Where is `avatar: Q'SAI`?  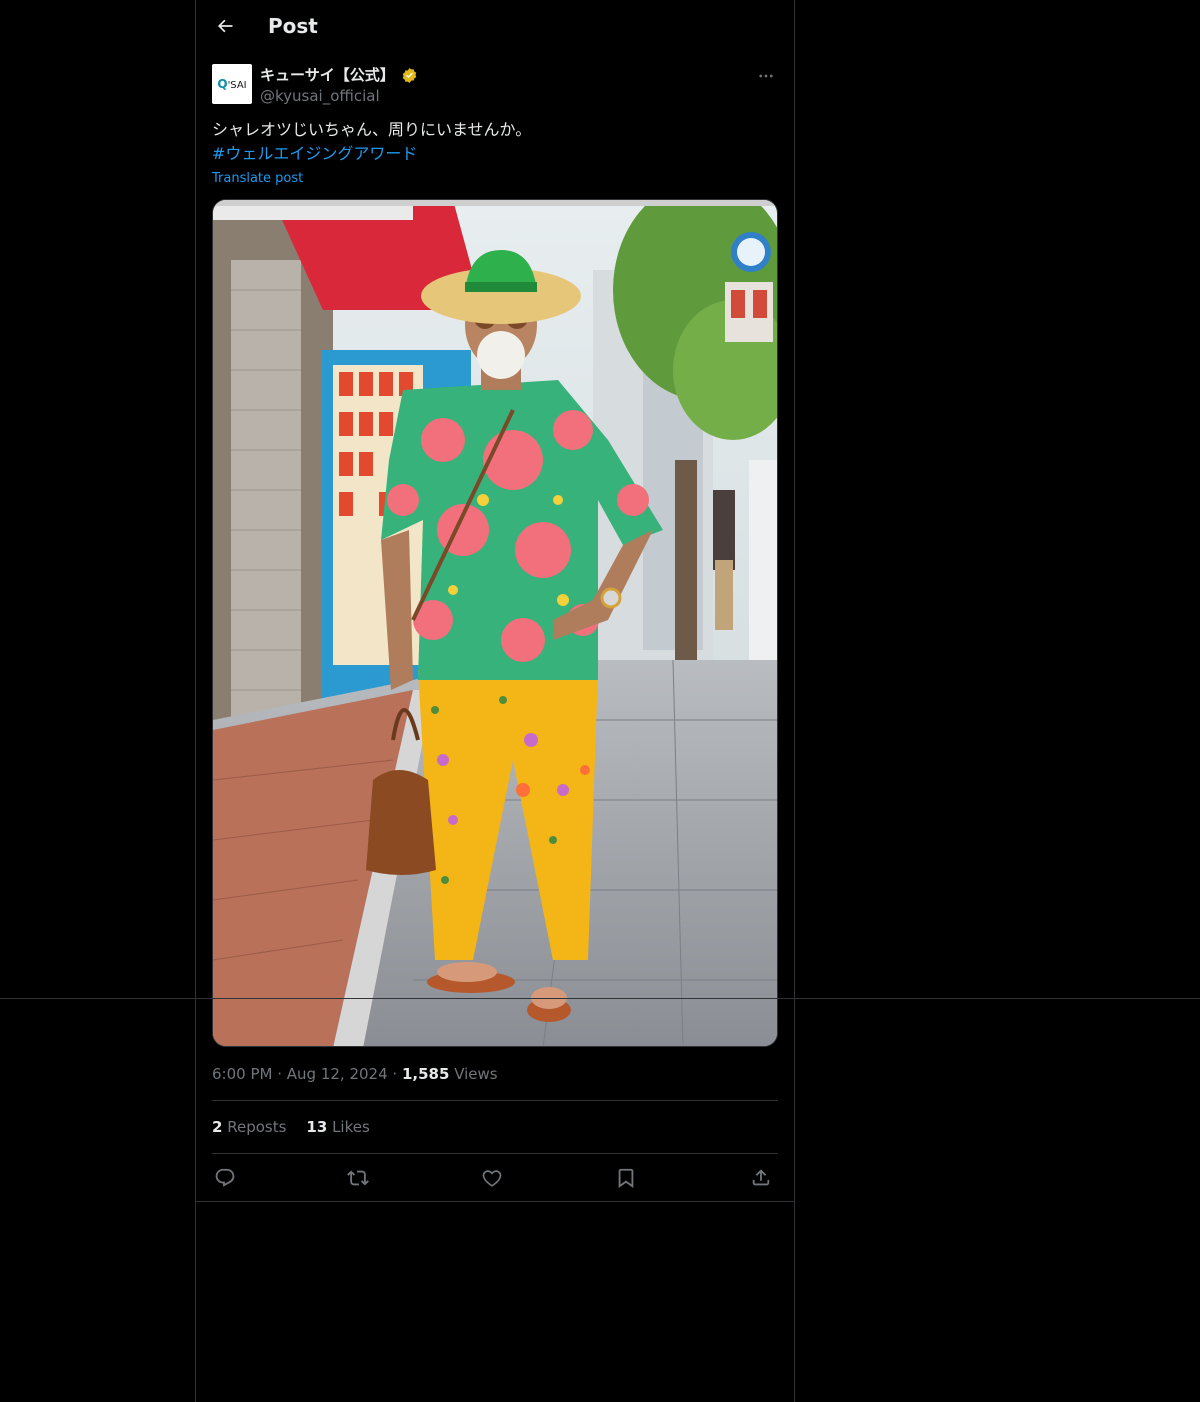 avatar: Q'SAI is located at coordinates (232, 84).